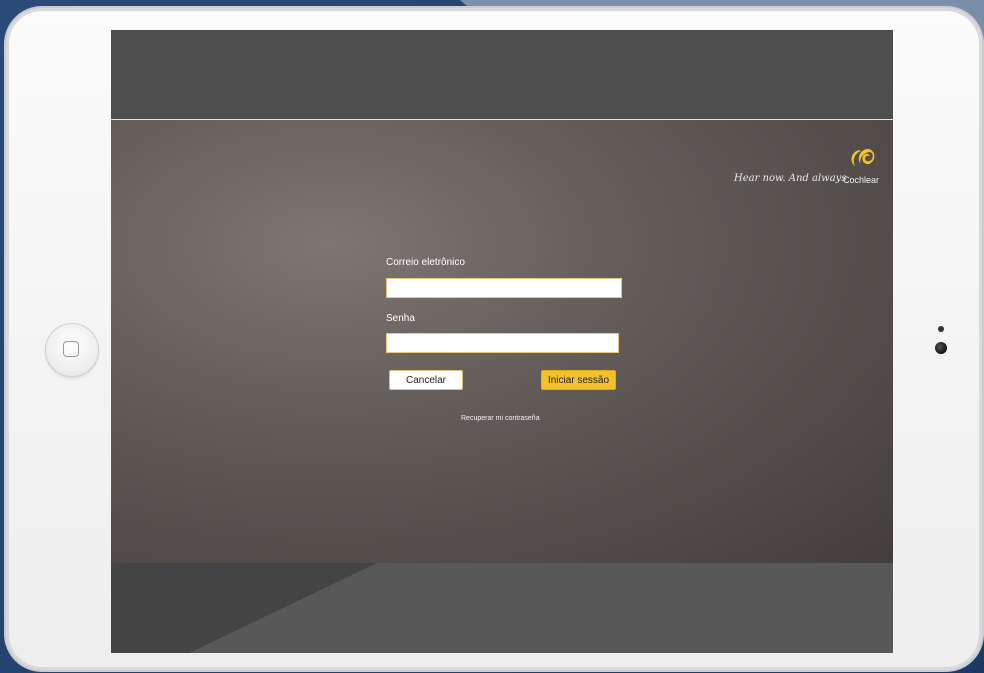 Image resolution: width=984 pixels, height=673 pixels. I want to click on screen-header-bar, so click(502, 75).